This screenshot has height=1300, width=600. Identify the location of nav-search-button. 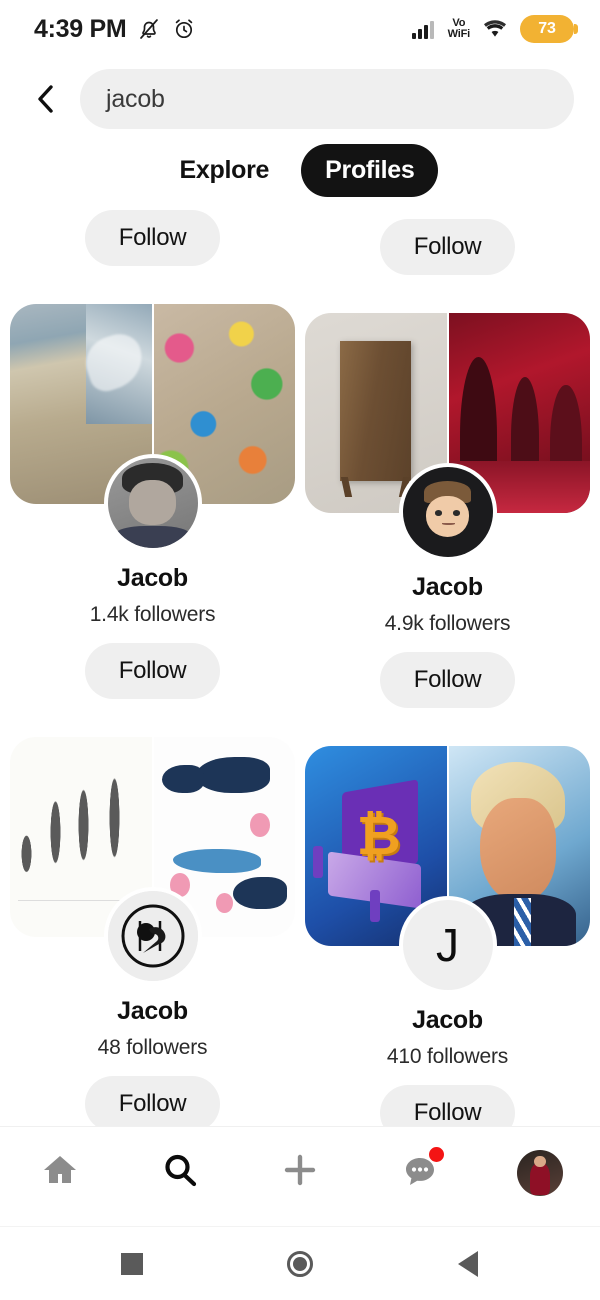
(180, 1173).